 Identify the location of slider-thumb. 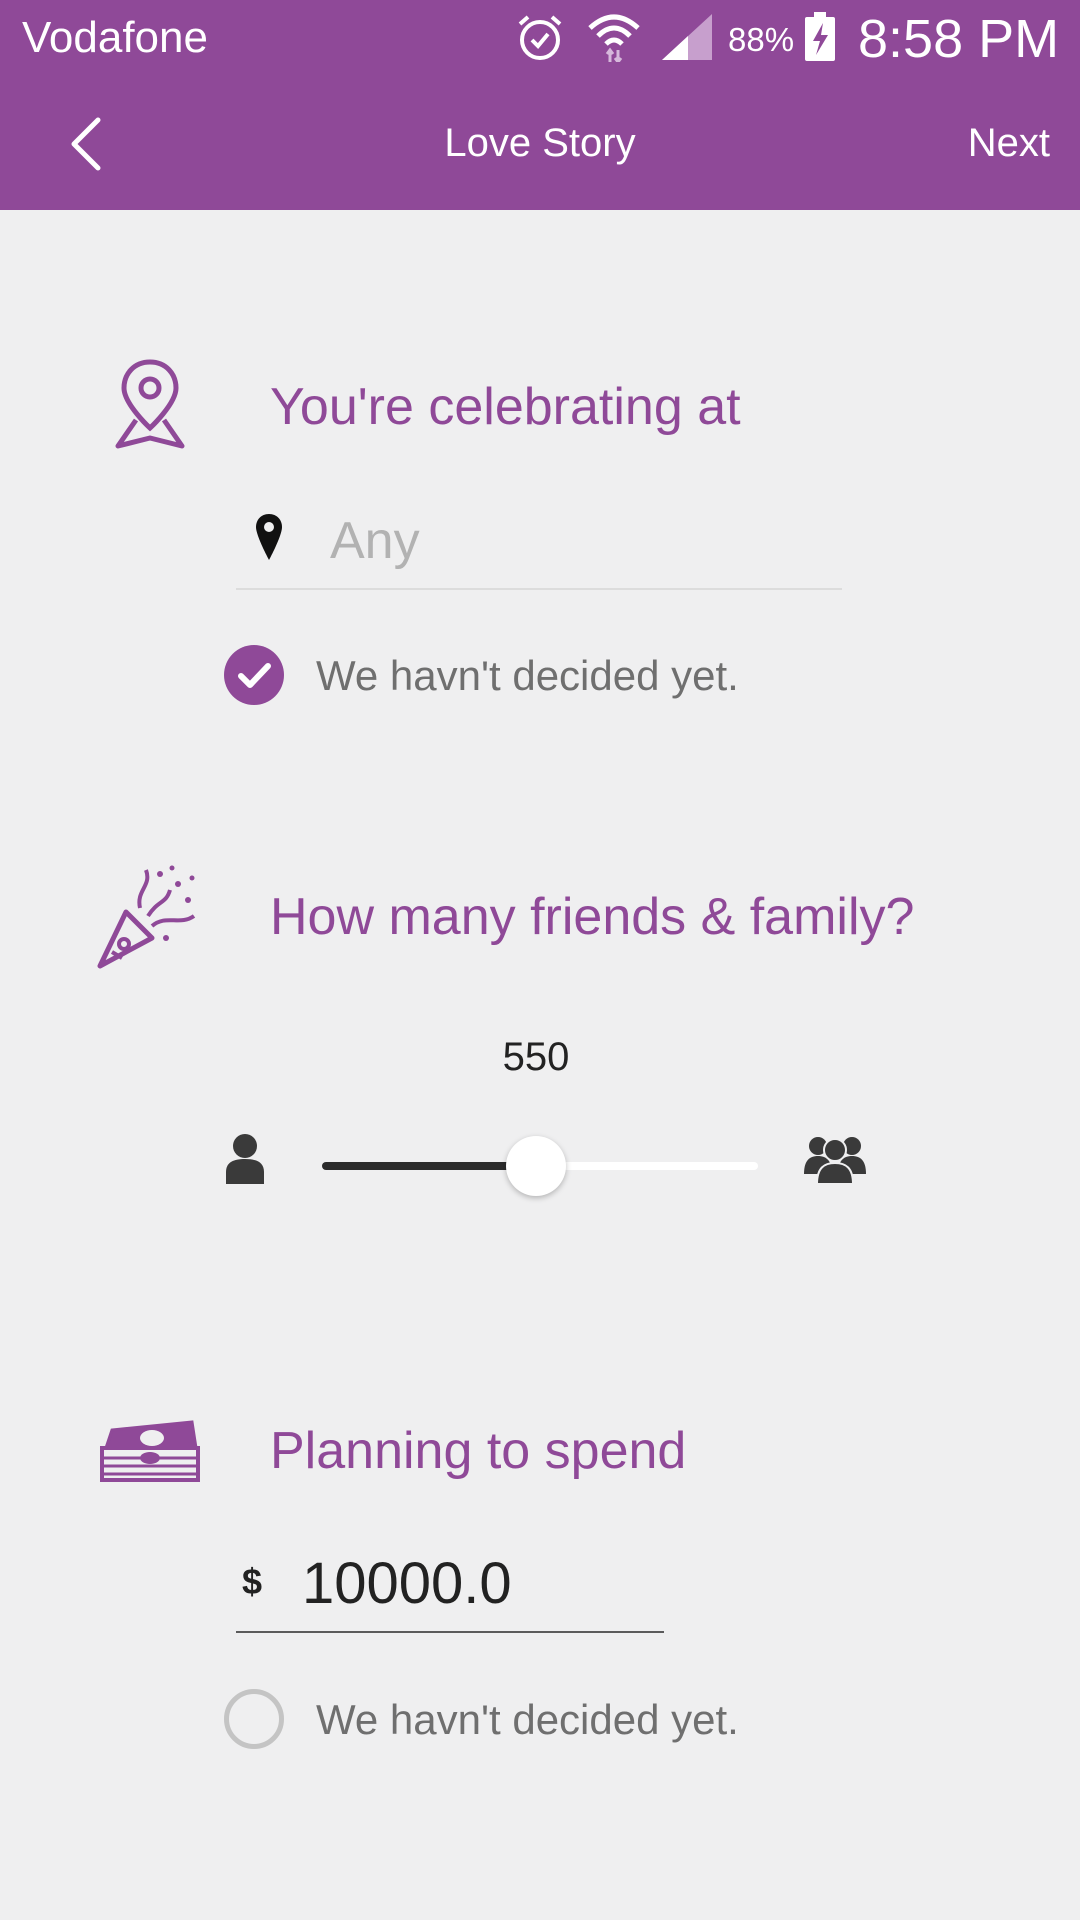
(535, 1166).